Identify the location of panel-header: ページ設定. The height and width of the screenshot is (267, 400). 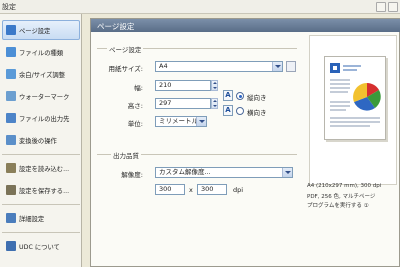
(245, 25).